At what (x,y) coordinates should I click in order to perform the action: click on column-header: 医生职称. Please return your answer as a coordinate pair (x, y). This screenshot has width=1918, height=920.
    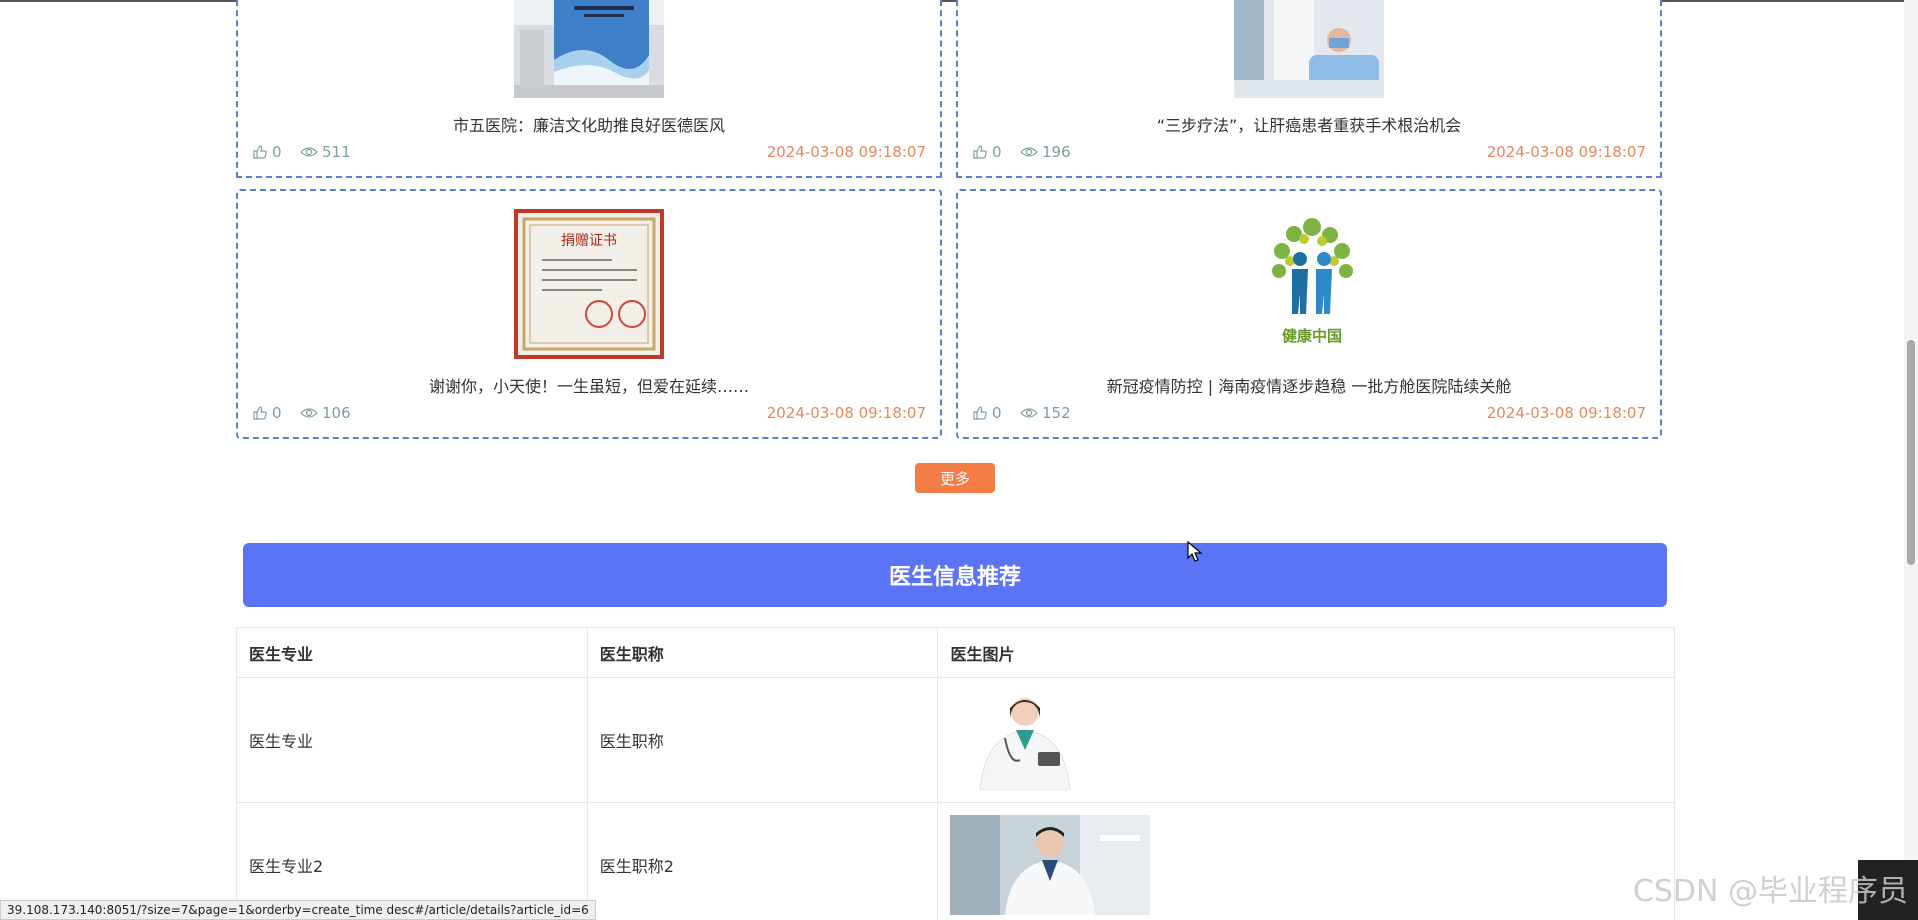
    Looking at the image, I should click on (762, 652).